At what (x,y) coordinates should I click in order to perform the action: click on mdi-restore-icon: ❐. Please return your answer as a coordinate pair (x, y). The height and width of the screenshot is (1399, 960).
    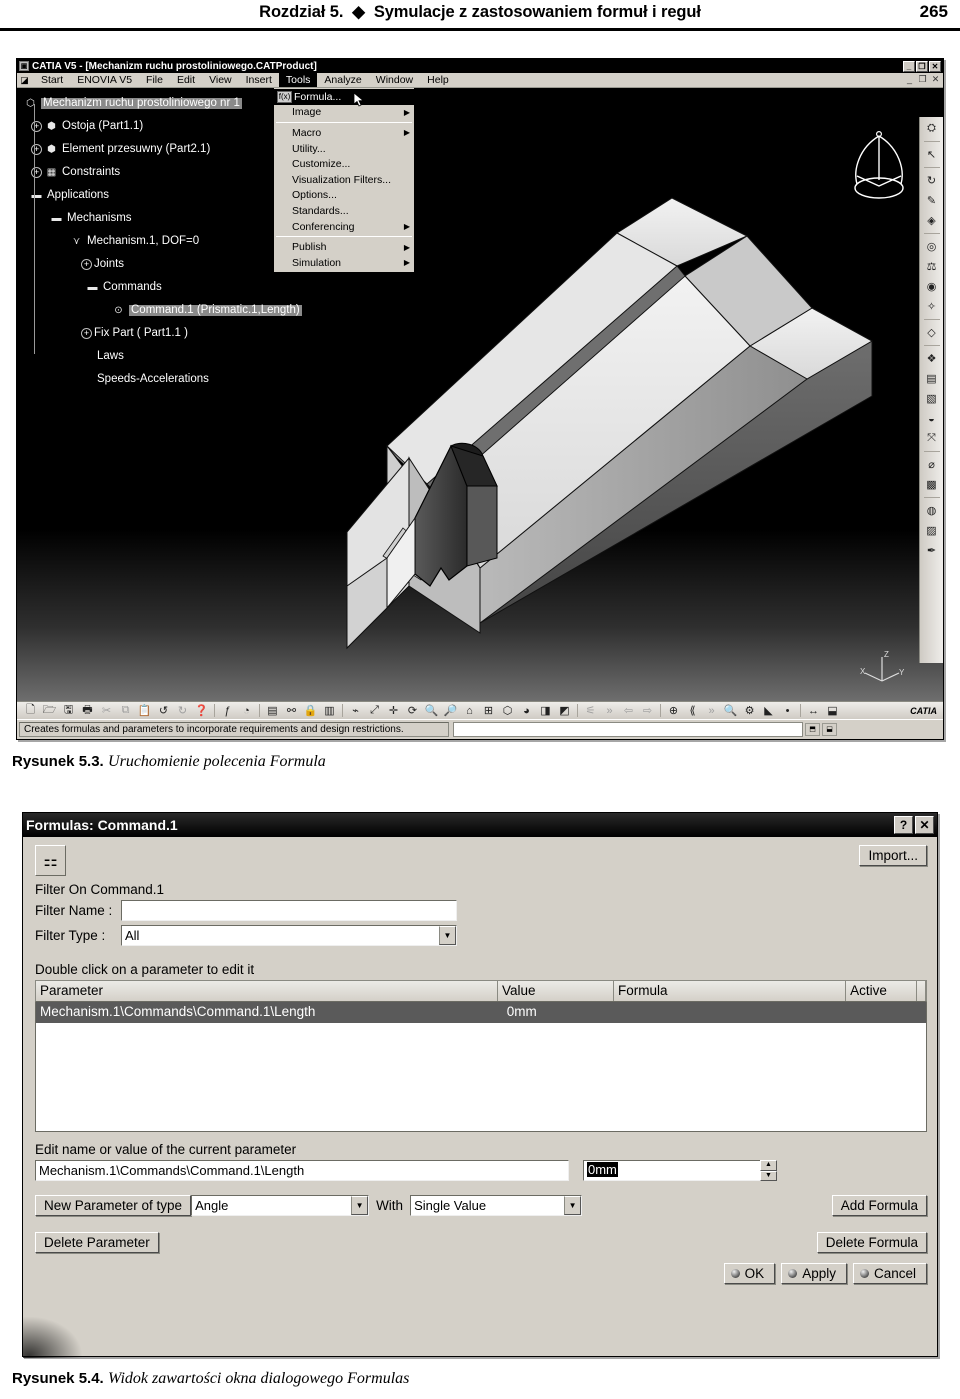
    Looking at the image, I should click on (922, 79).